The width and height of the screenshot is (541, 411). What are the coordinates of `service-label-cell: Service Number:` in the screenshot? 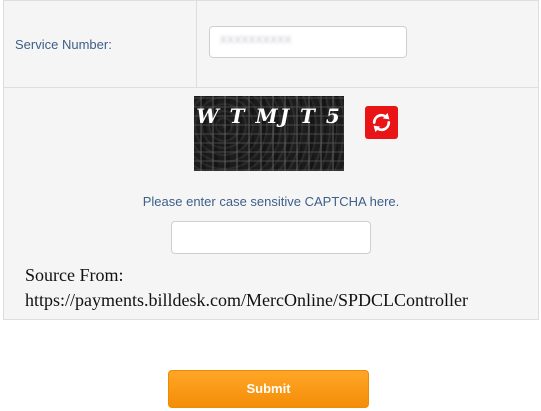 It's located at (100, 44).